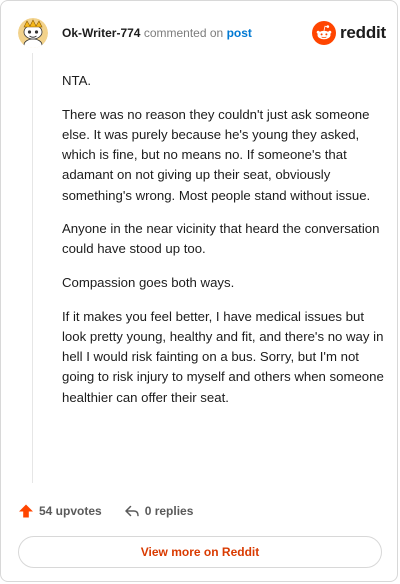 This screenshot has width=400, height=584. I want to click on post-link: post, so click(239, 33).